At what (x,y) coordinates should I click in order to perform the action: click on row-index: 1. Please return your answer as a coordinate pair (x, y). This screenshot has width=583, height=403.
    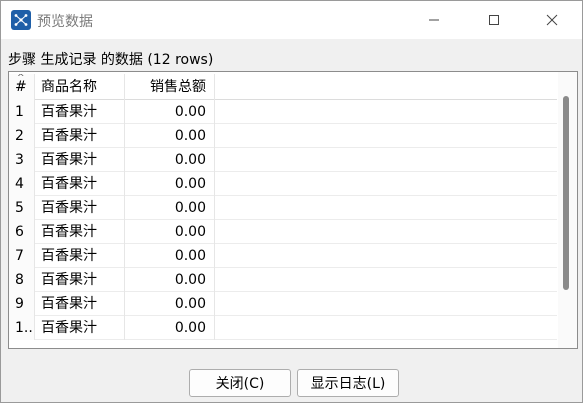
    Looking at the image, I should click on (22, 112).